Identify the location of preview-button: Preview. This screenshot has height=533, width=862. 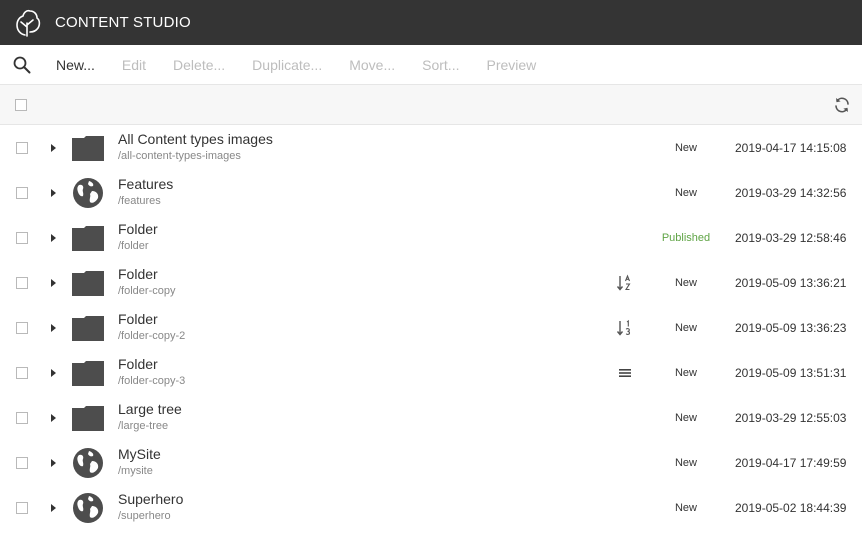
(511, 65).